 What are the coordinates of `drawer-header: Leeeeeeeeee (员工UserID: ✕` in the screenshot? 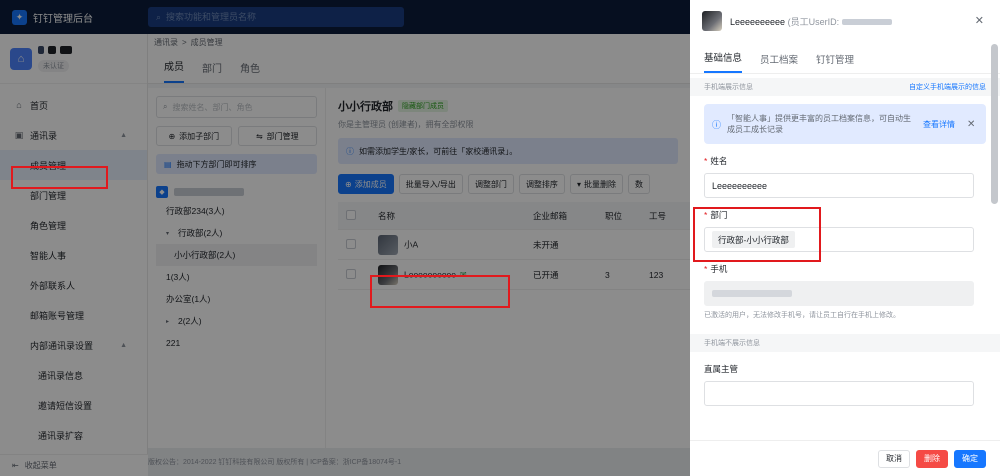 It's located at (845, 21).